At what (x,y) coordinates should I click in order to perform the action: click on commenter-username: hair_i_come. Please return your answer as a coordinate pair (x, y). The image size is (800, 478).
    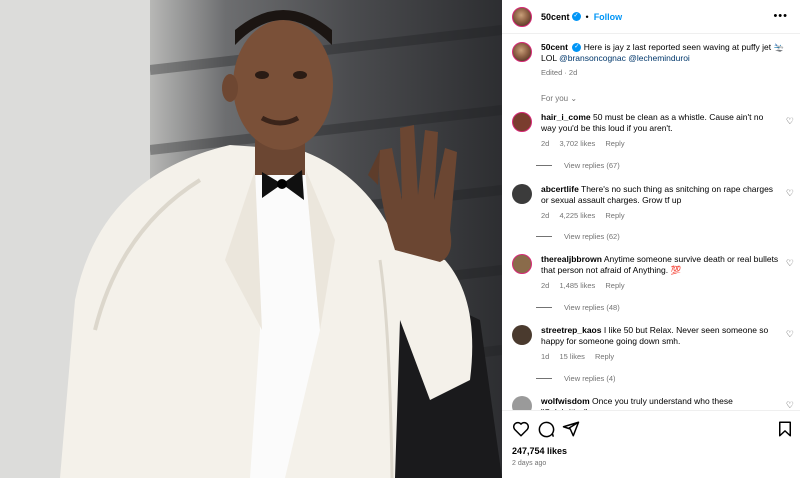
    Looking at the image, I should click on (566, 117).